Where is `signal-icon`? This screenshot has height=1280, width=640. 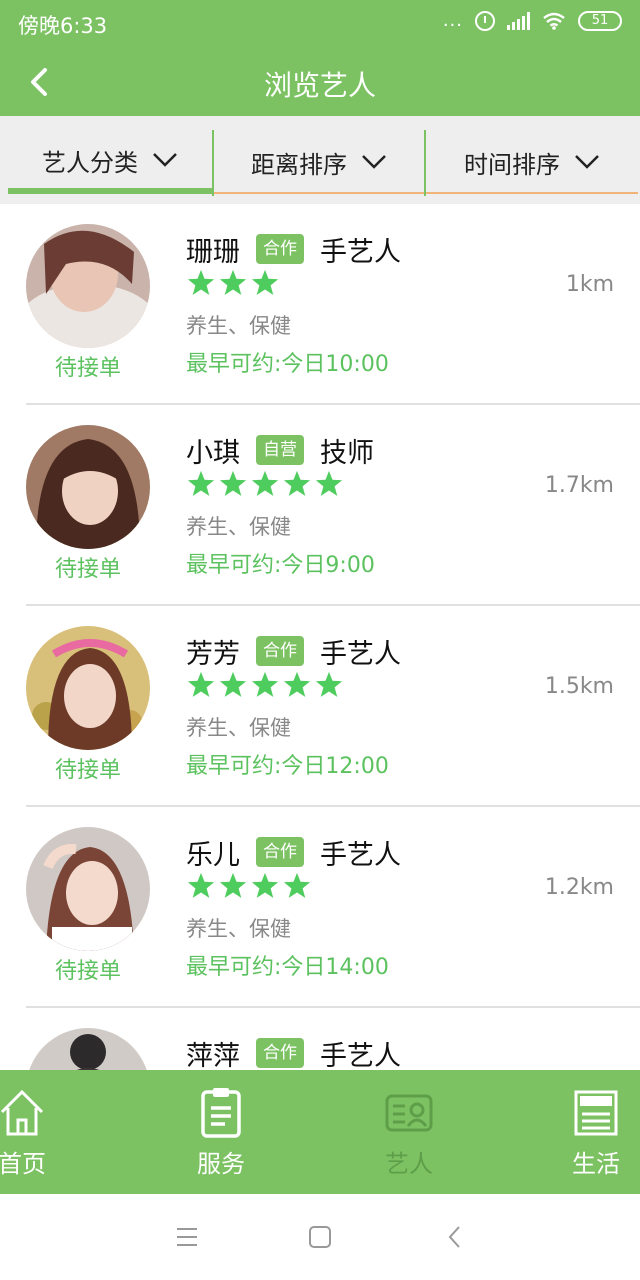
signal-icon is located at coordinates (518, 20).